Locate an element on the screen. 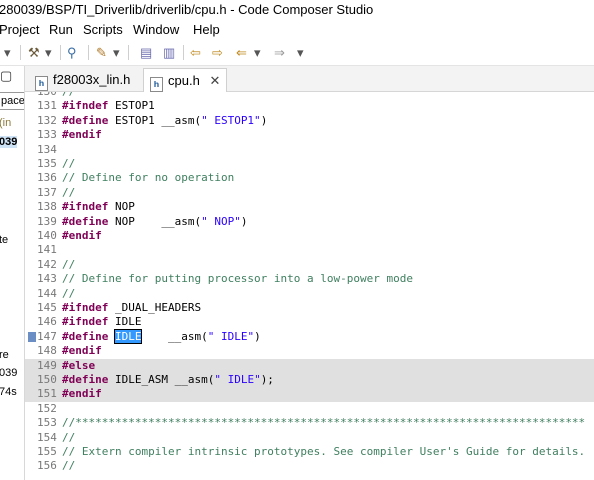 This screenshot has width=594, height=480. code-line: 132 #define ESTOP1 __asm(" ESTOP1") is located at coordinates (309, 121).